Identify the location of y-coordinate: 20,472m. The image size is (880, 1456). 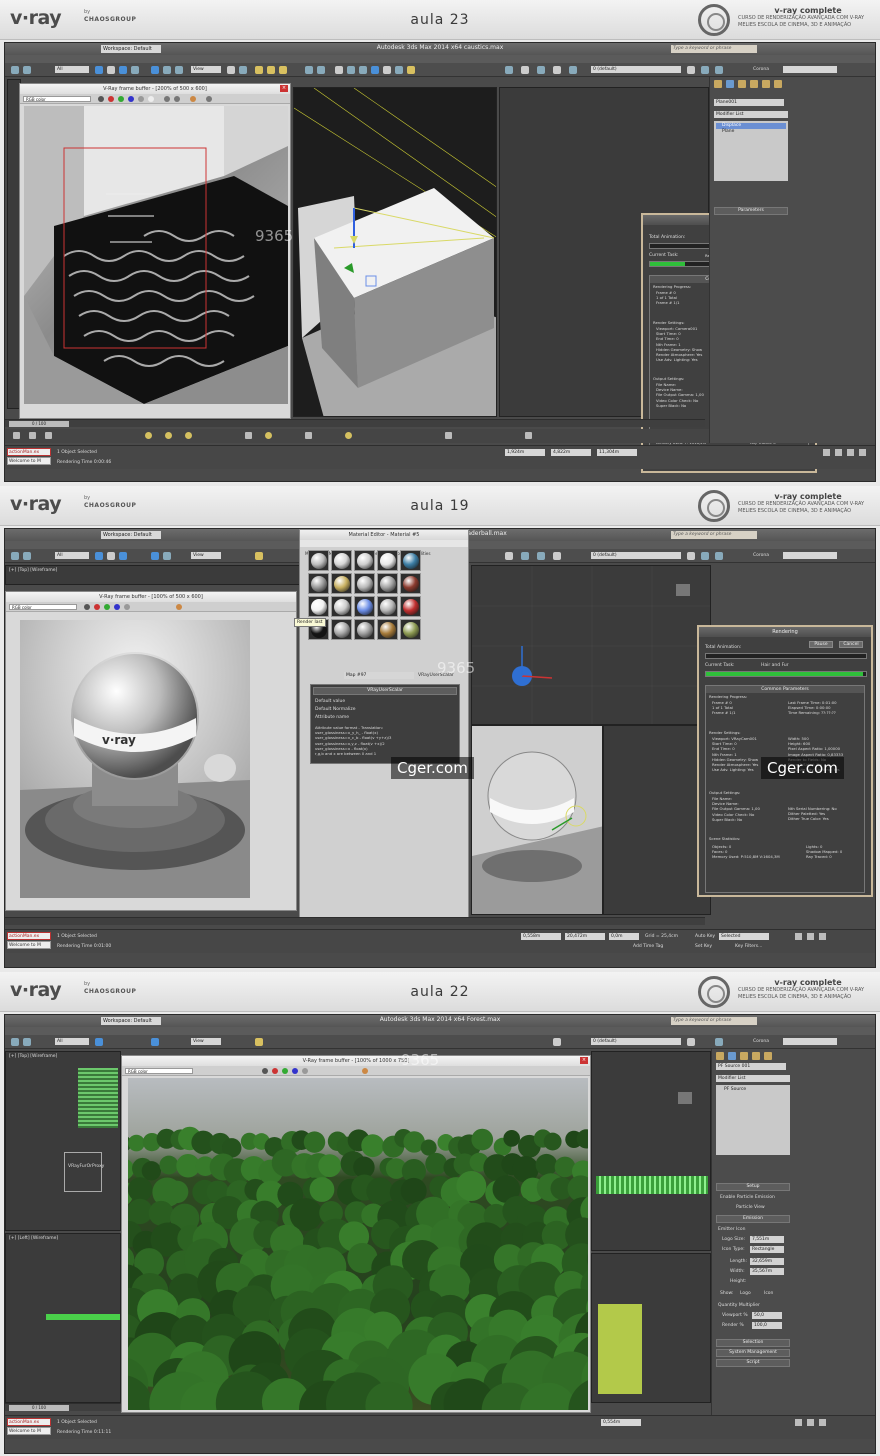
(585, 936).